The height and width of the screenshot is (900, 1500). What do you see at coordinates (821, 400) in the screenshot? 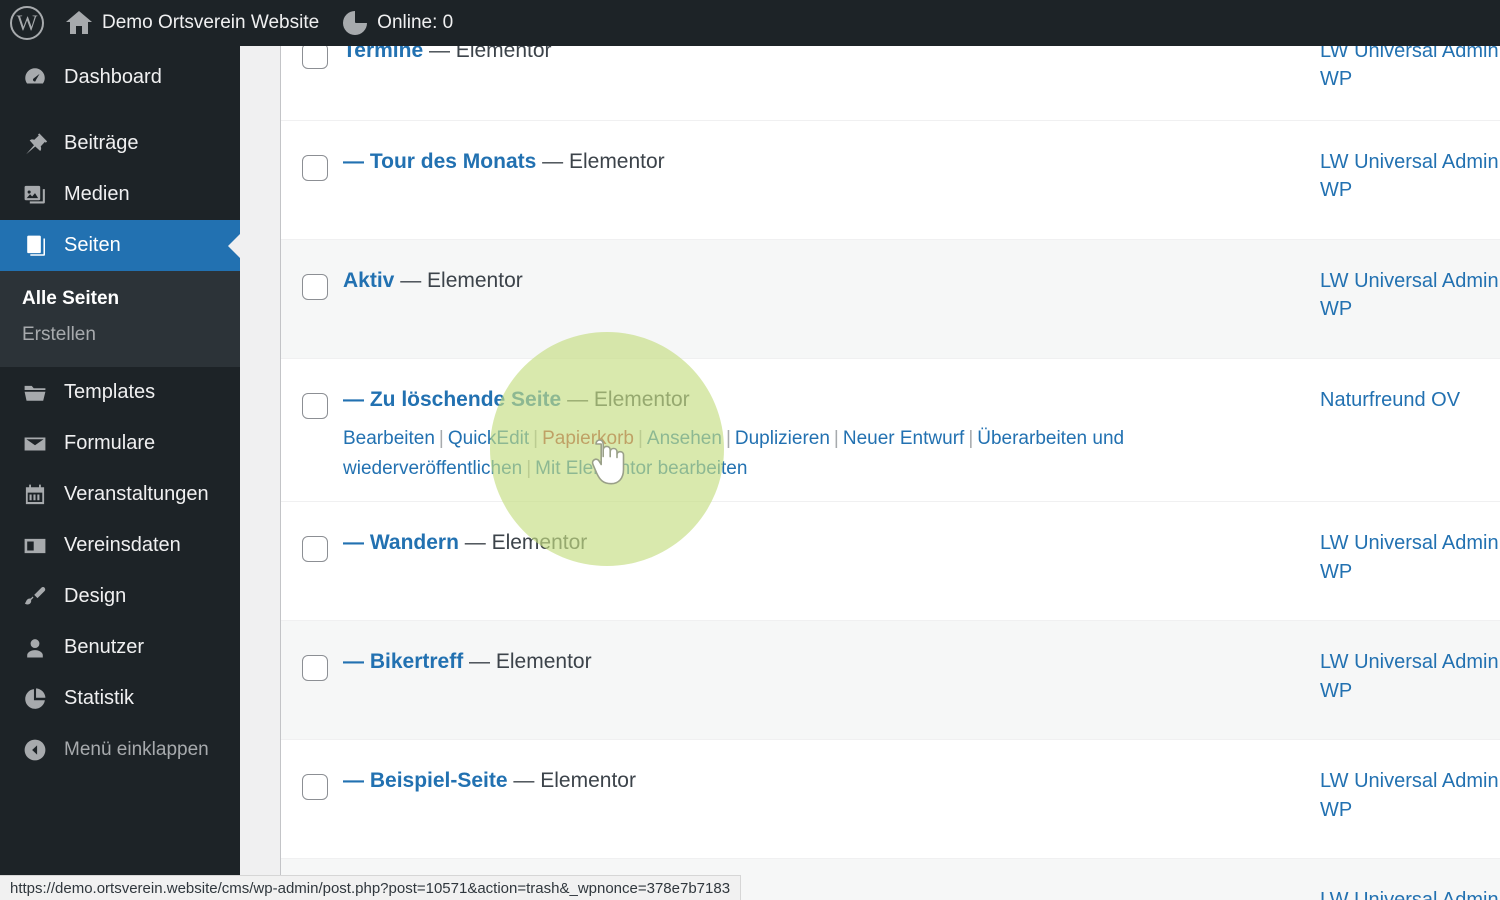
I see `page-title: — Zu löschende Seite — Elementor` at bounding box center [821, 400].